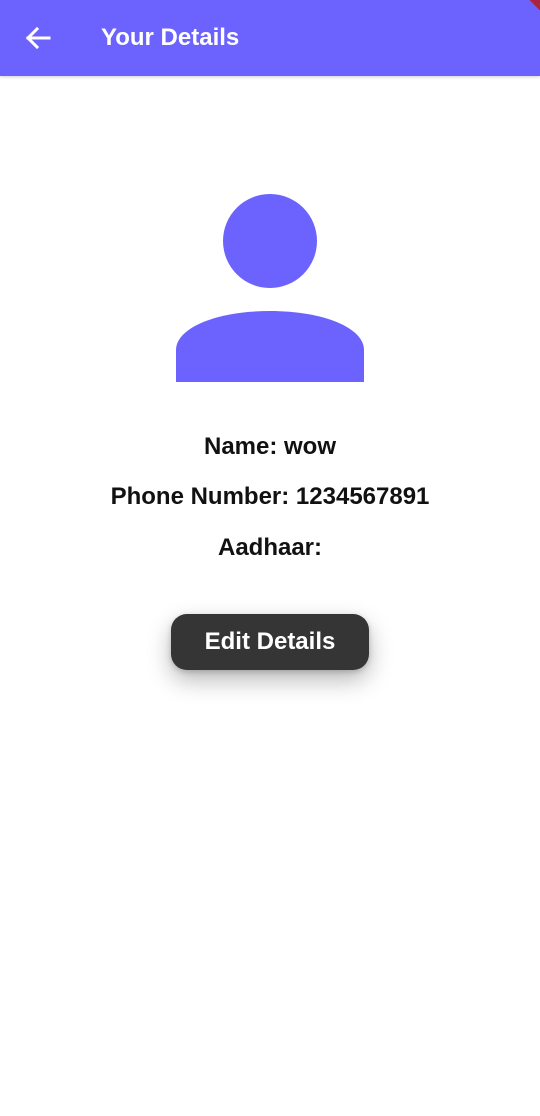  Describe the element at coordinates (526, 11) in the screenshot. I see `debug-banner` at that location.